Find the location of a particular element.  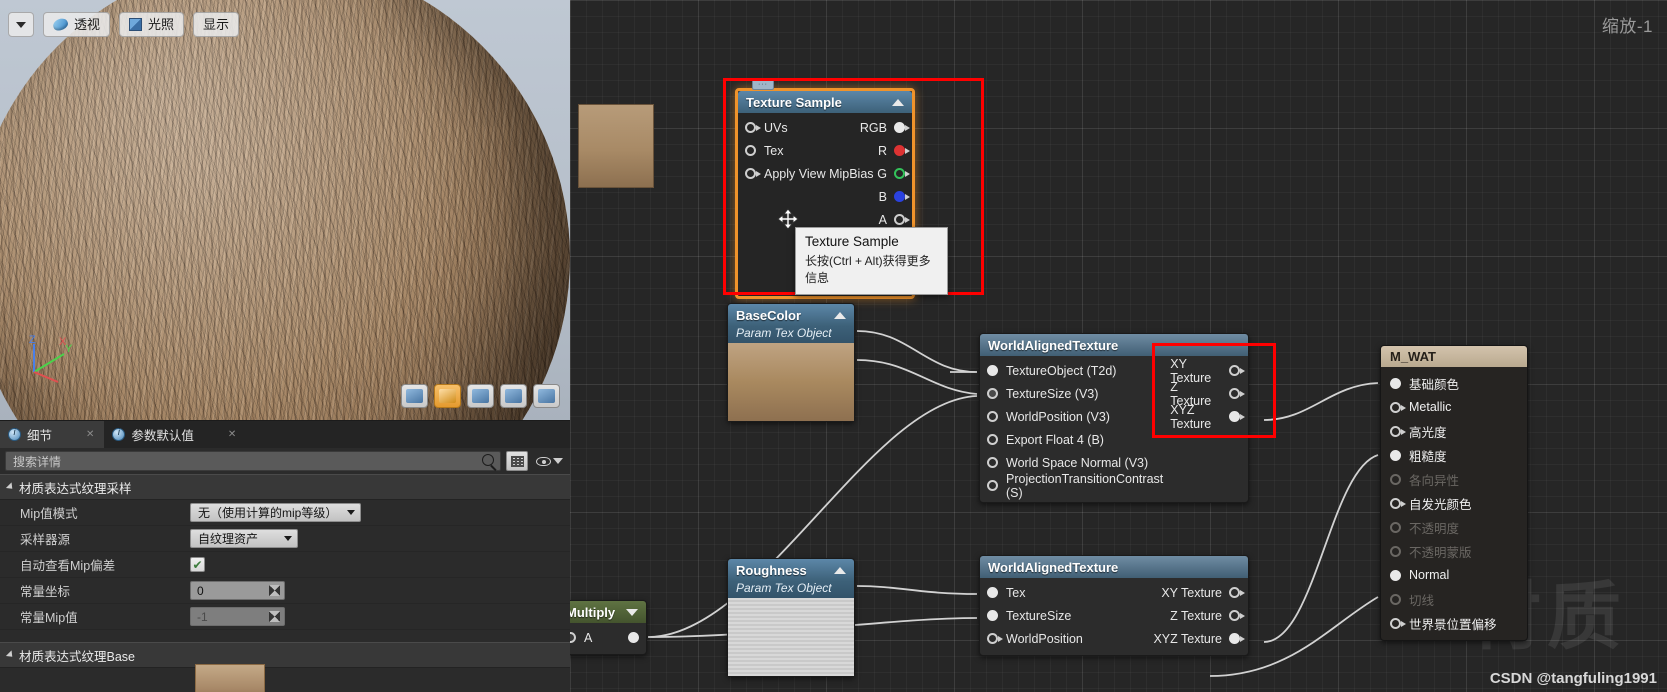

texture-thumbnail is located at coordinates (230, 678).